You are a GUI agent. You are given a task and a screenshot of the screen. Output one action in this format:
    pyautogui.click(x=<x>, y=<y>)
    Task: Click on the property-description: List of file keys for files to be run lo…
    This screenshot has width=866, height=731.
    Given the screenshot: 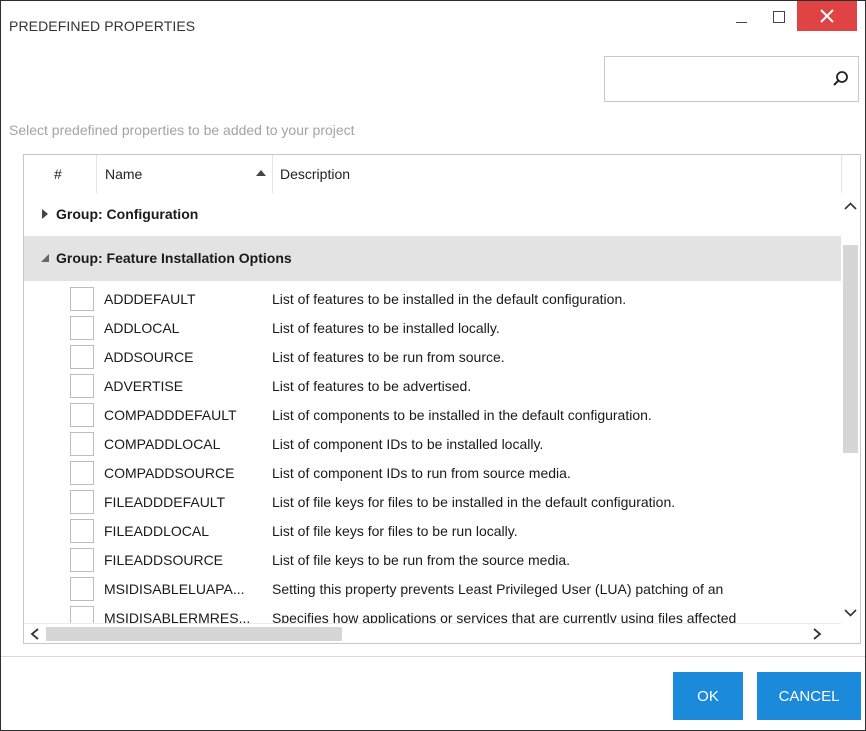 What is the action you would take?
    pyautogui.click(x=395, y=531)
    